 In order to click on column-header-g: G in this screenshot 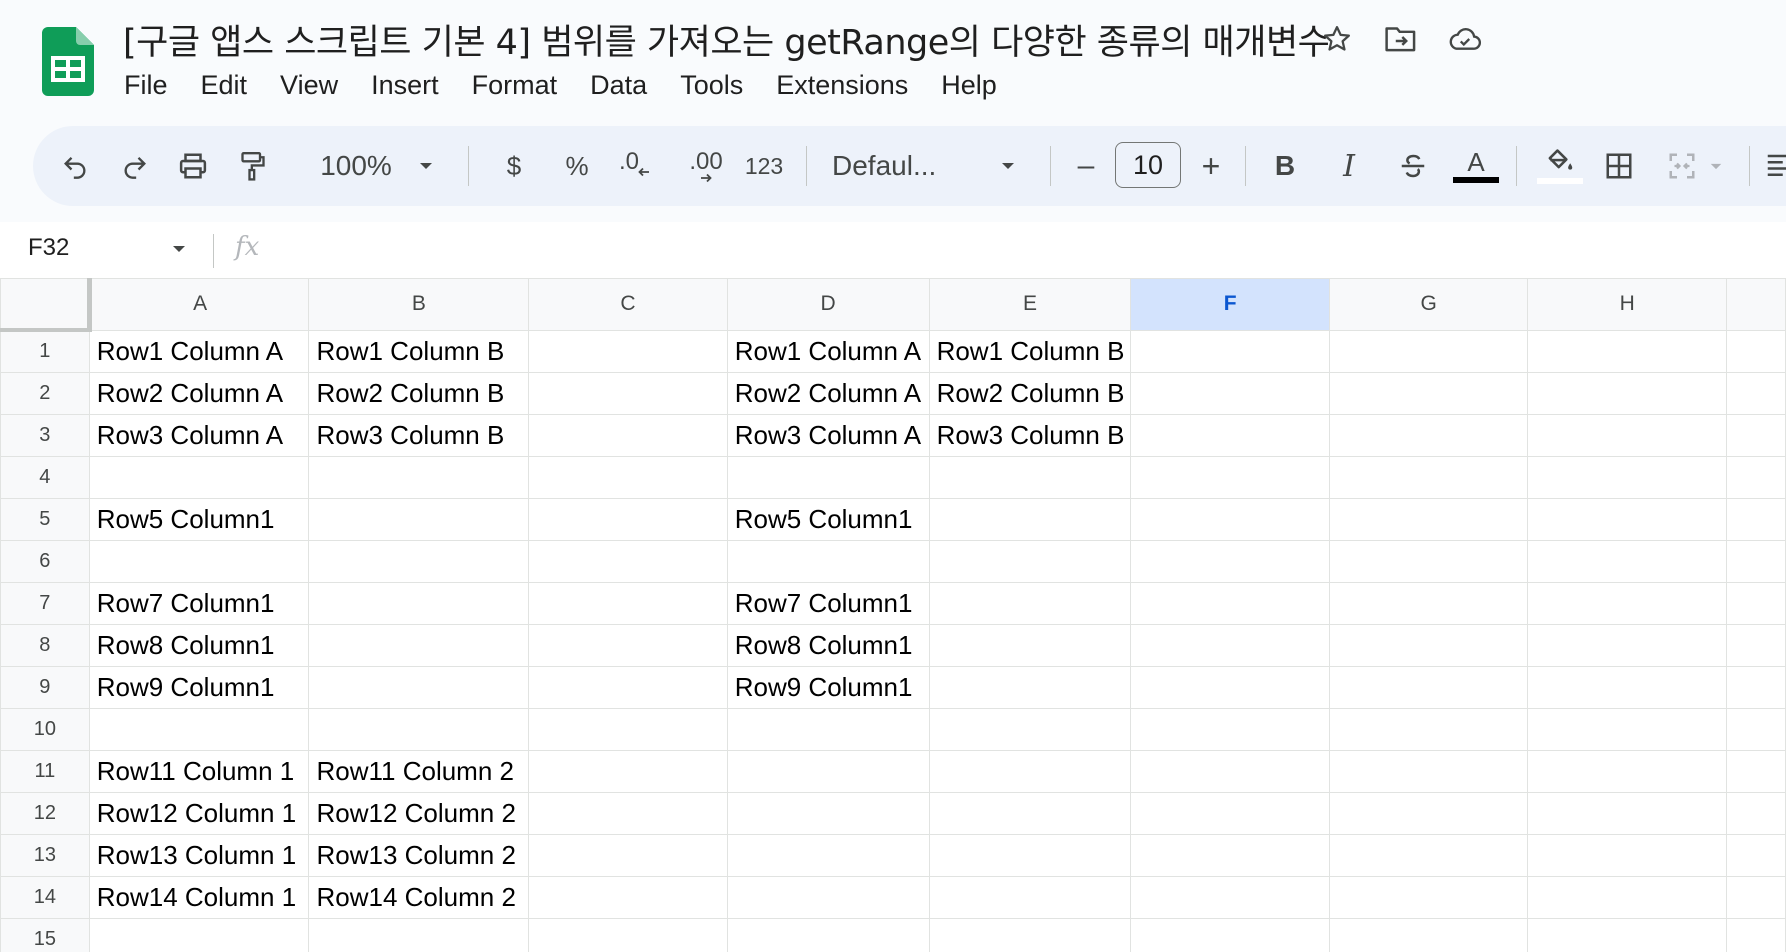, I will do `click(1428, 304)`.